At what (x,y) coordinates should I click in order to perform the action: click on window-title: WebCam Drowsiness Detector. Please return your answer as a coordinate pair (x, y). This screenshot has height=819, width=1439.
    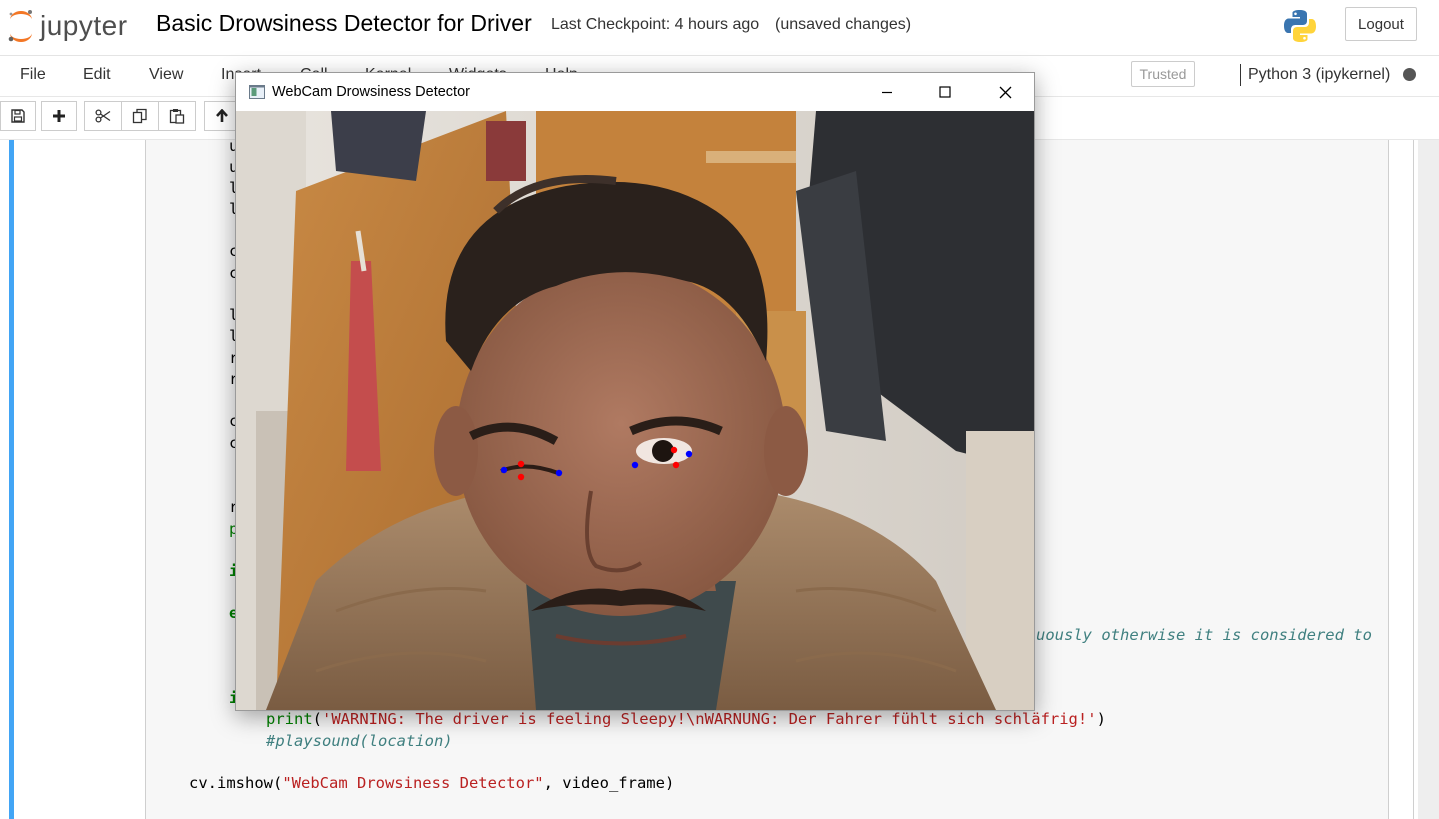
    Looking at the image, I should click on (371, 92).